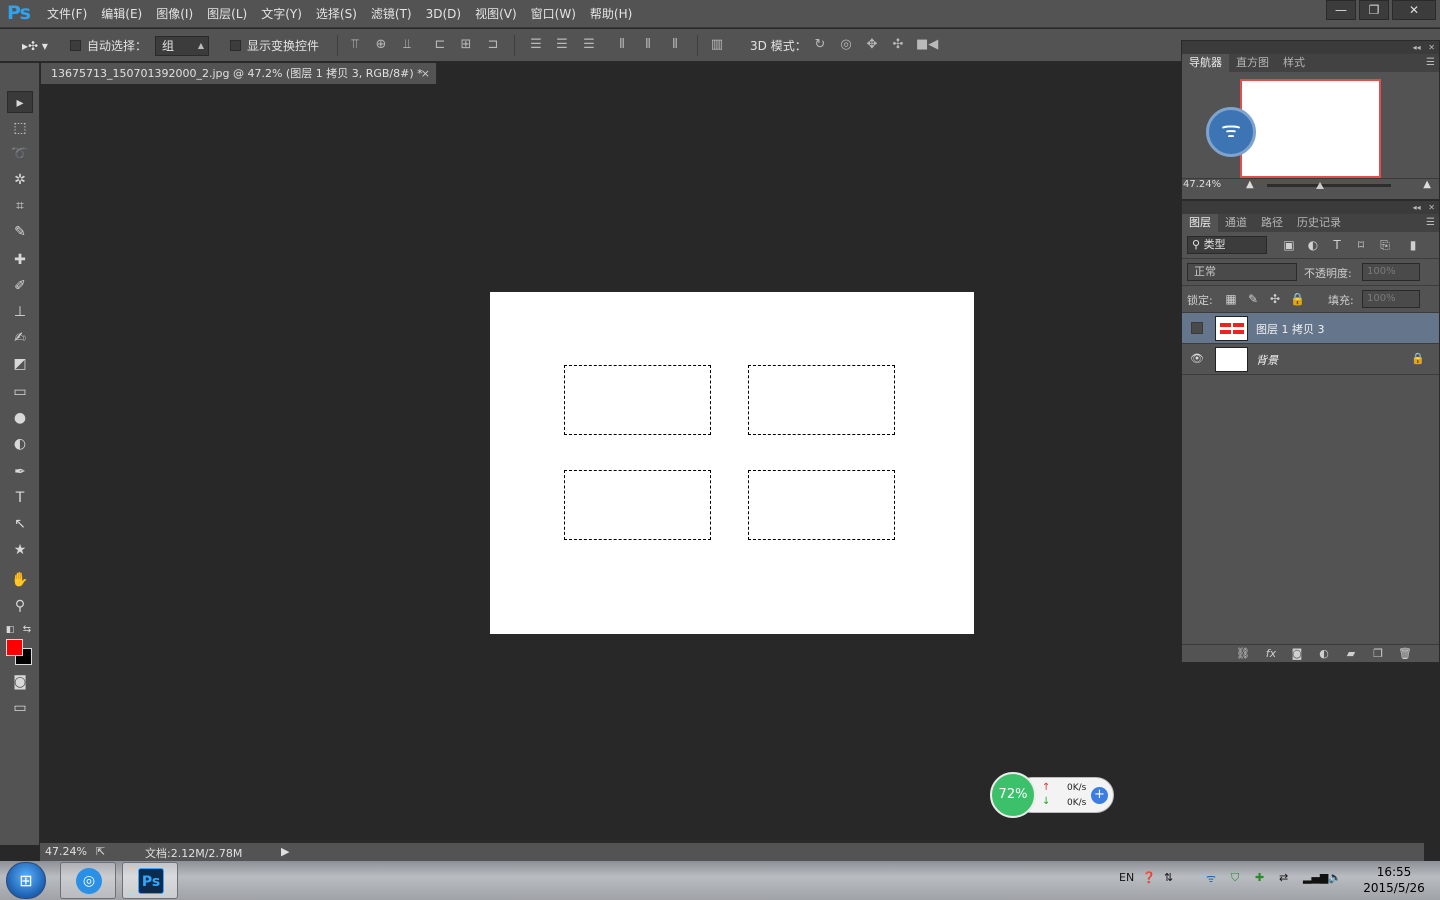  Describe the element at coordinates (611, 14) in the screenshot. I see `menu-help: 帮助(H)` at that location.